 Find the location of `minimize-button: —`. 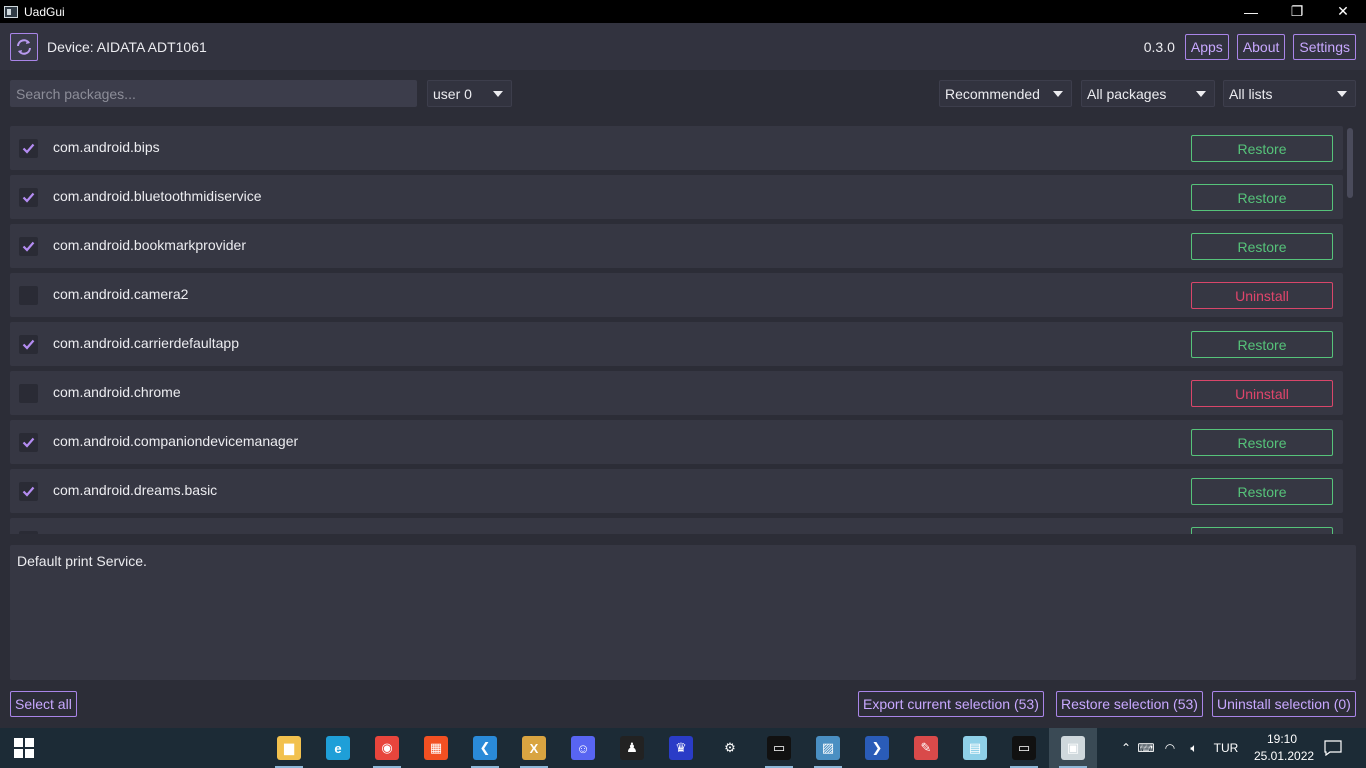

minimize-button: — is located at coordinates (1251, 11).